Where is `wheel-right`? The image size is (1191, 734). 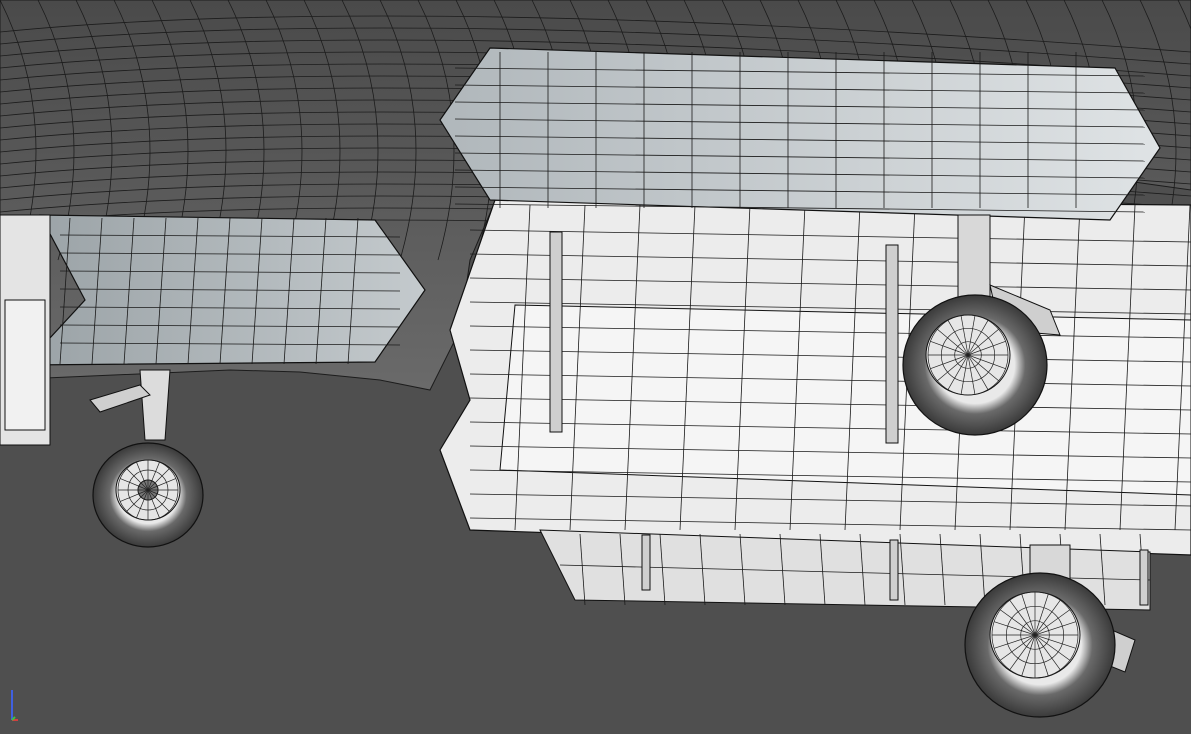
wheel-right is located at coordinates (975, 365).